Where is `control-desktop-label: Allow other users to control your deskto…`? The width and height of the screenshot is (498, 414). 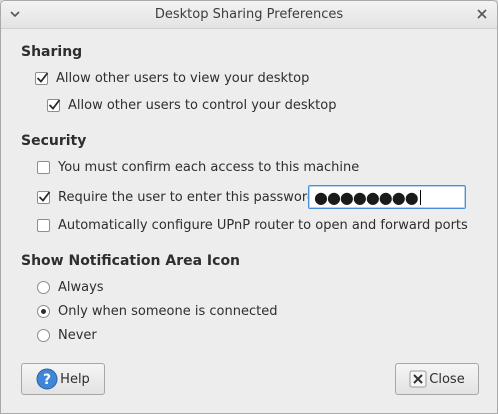 control-desktop-label: Allow other users to control your deskto… is located at coordinates (202, 105).